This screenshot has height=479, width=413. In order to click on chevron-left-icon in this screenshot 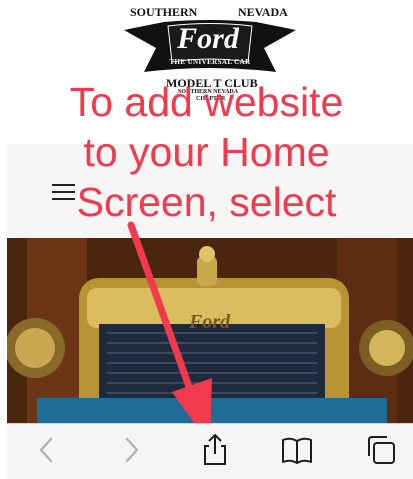, I will do `click(47, 450)`.